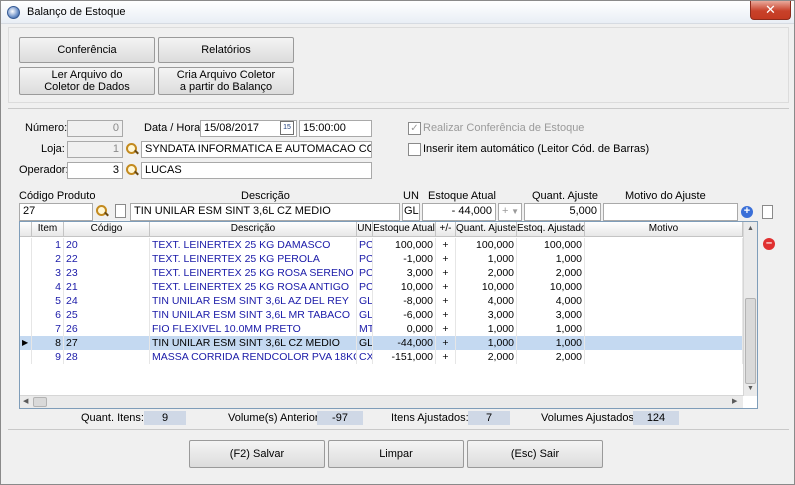  What do you see at coordinates (87, 50) in the screenshot?
I see `conferencia-button: Conferência` at bounding box center [87, 50].